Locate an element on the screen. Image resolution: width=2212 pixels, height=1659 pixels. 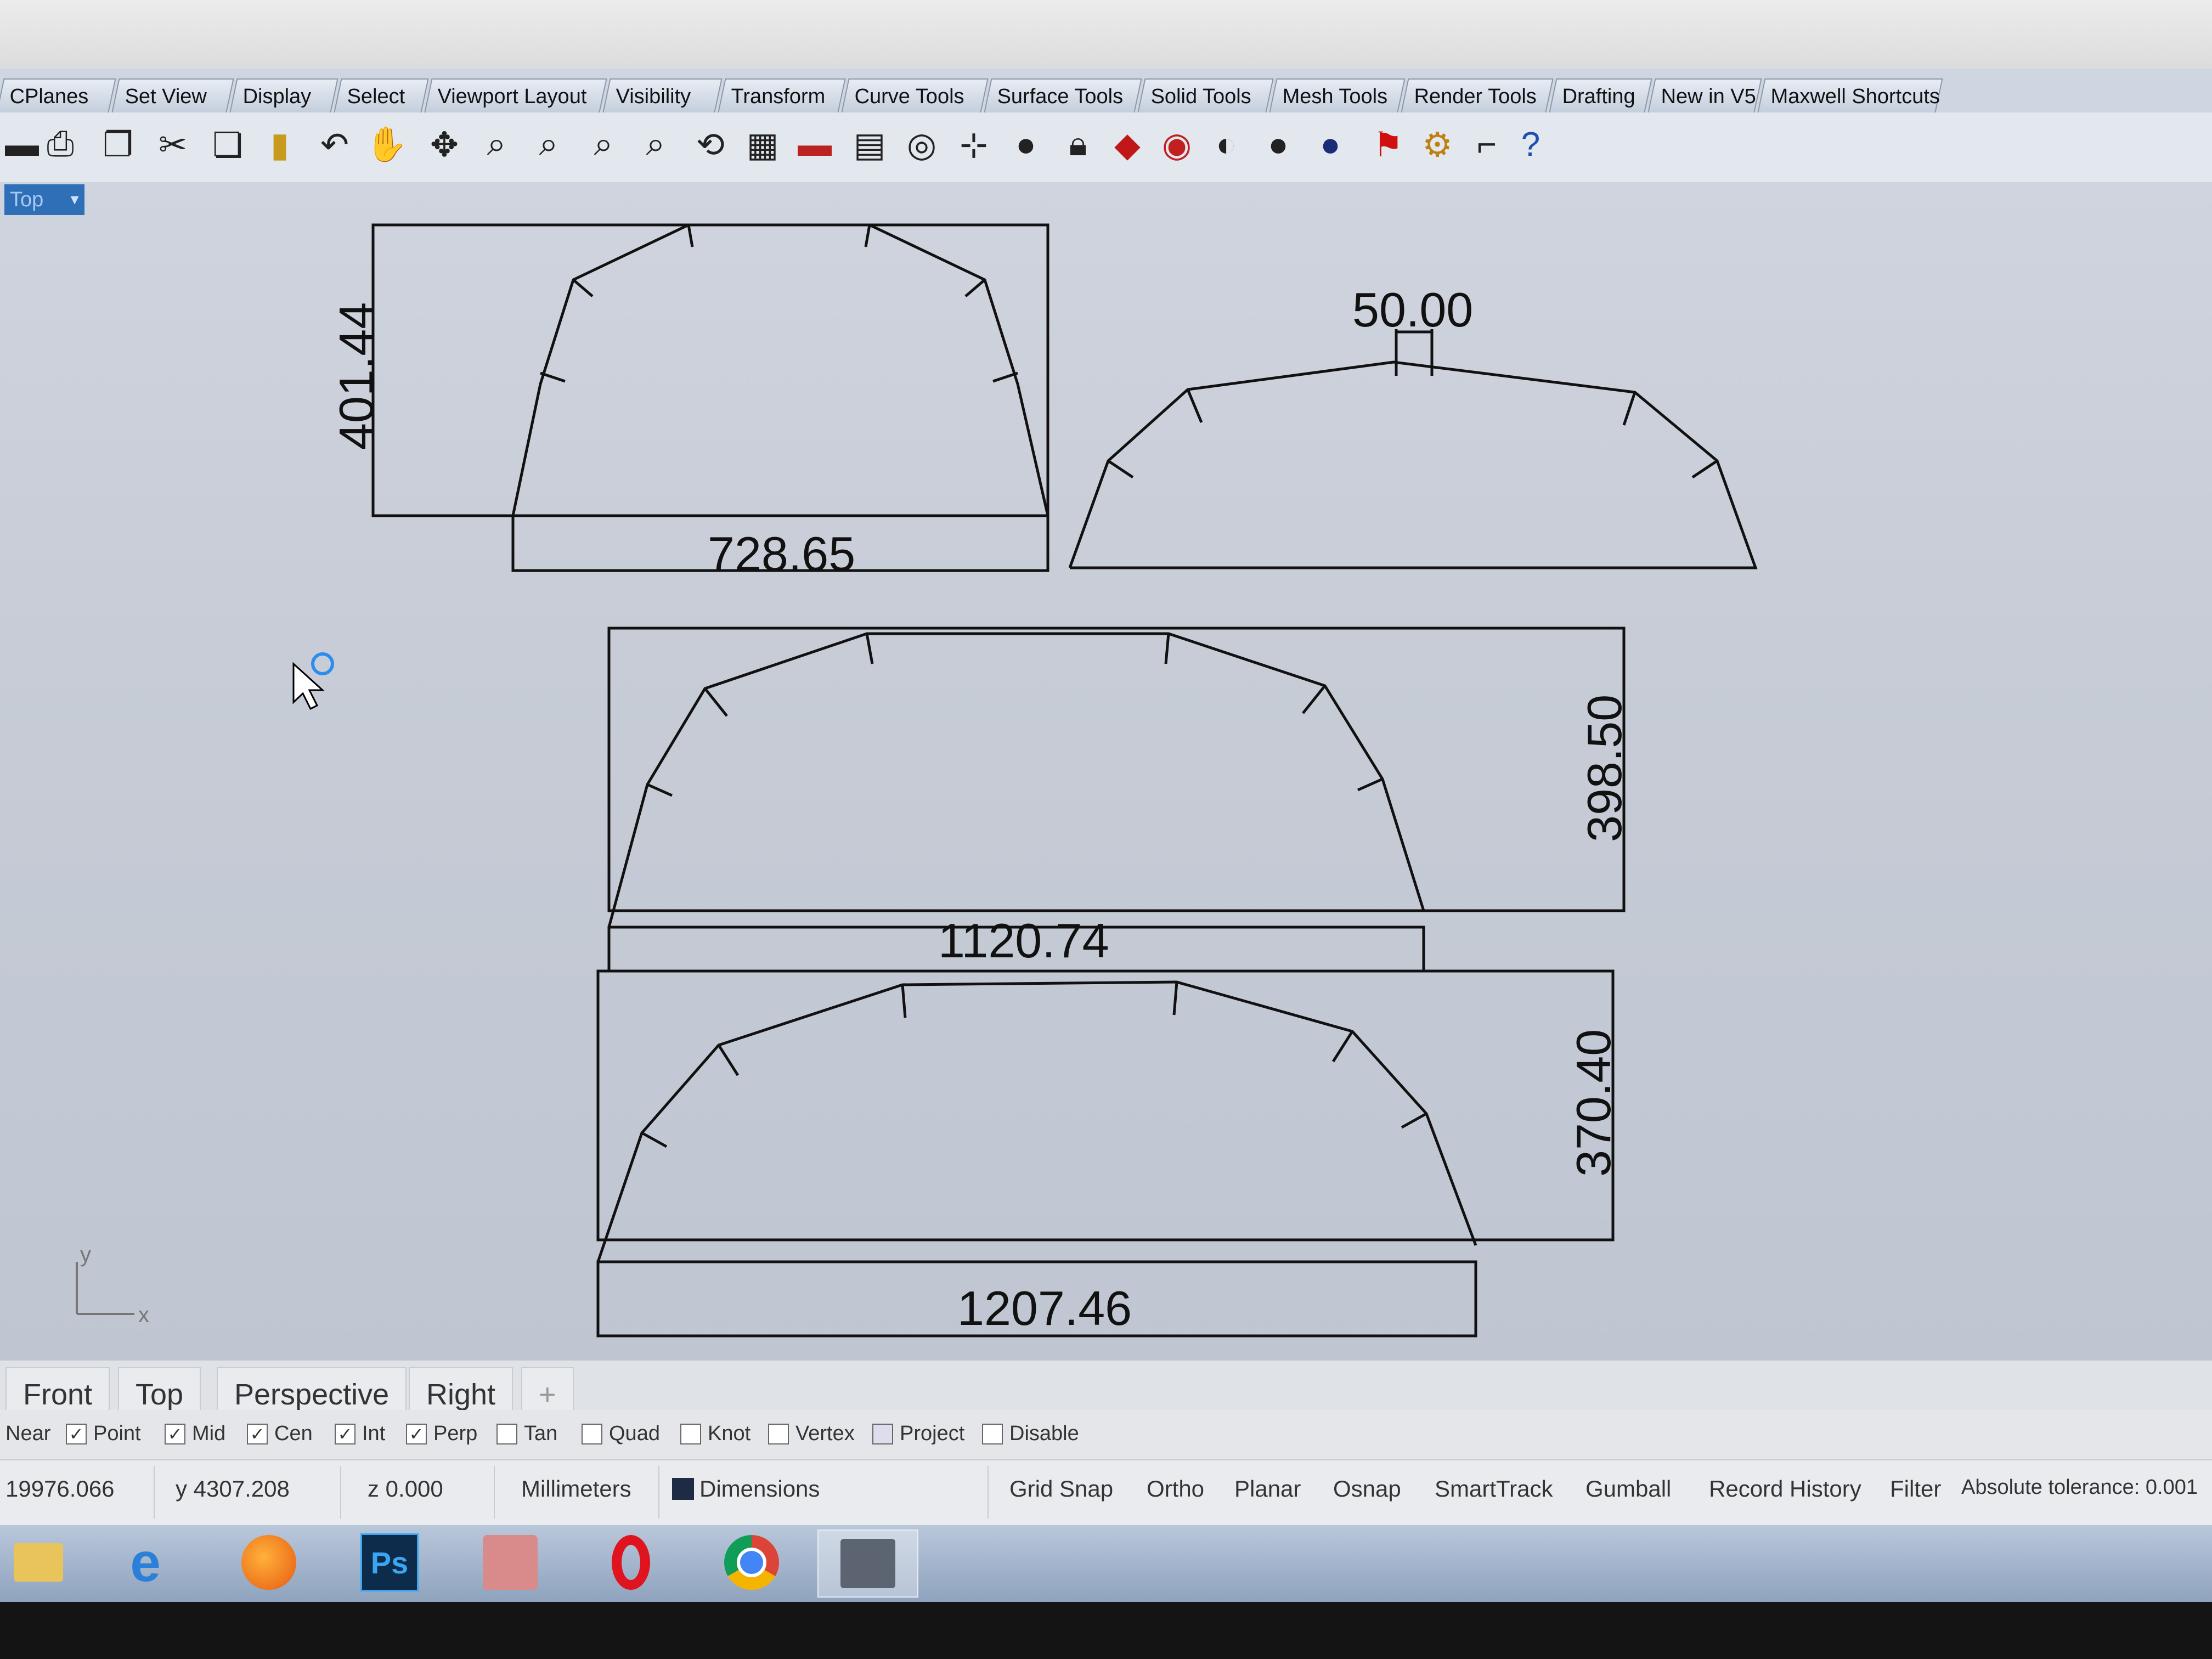
osnap-disable: Disable is located at coordinates (1030, 1434).